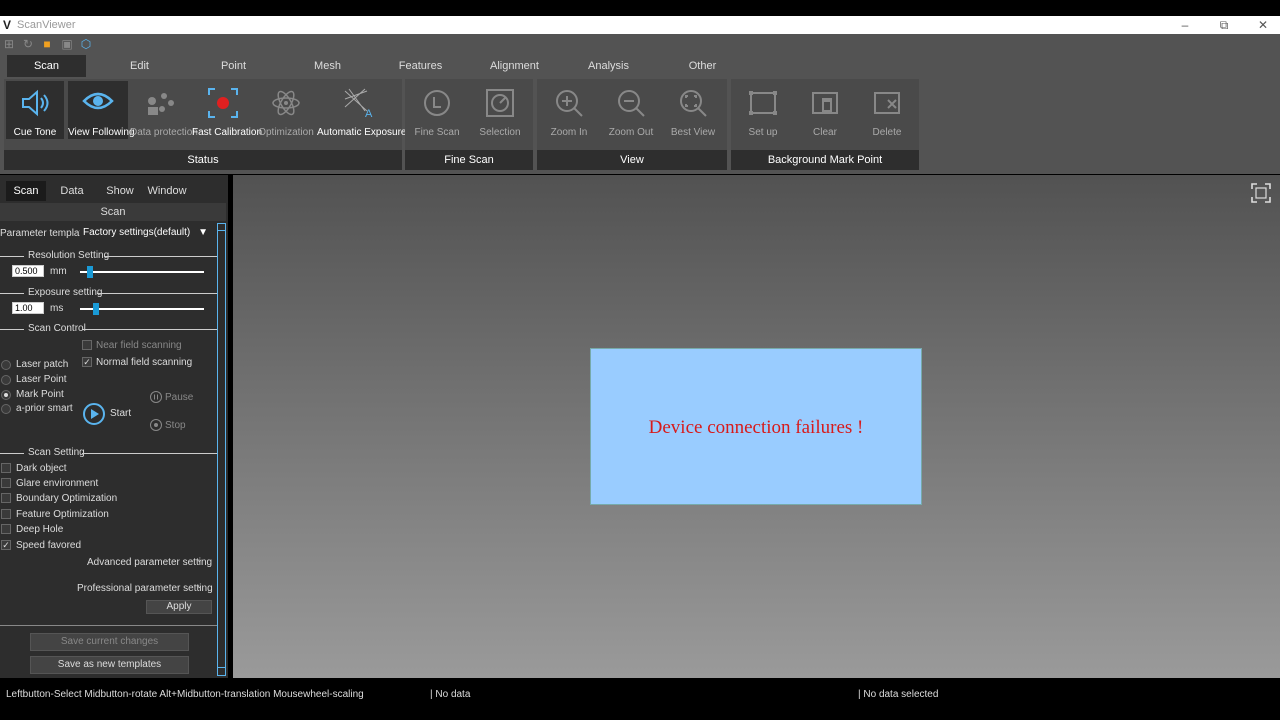 The height and width of the screenshot is (720, 1280). Describe the element at coordinates (156, 425) in the screenshot. I see `stop-button` at that location.